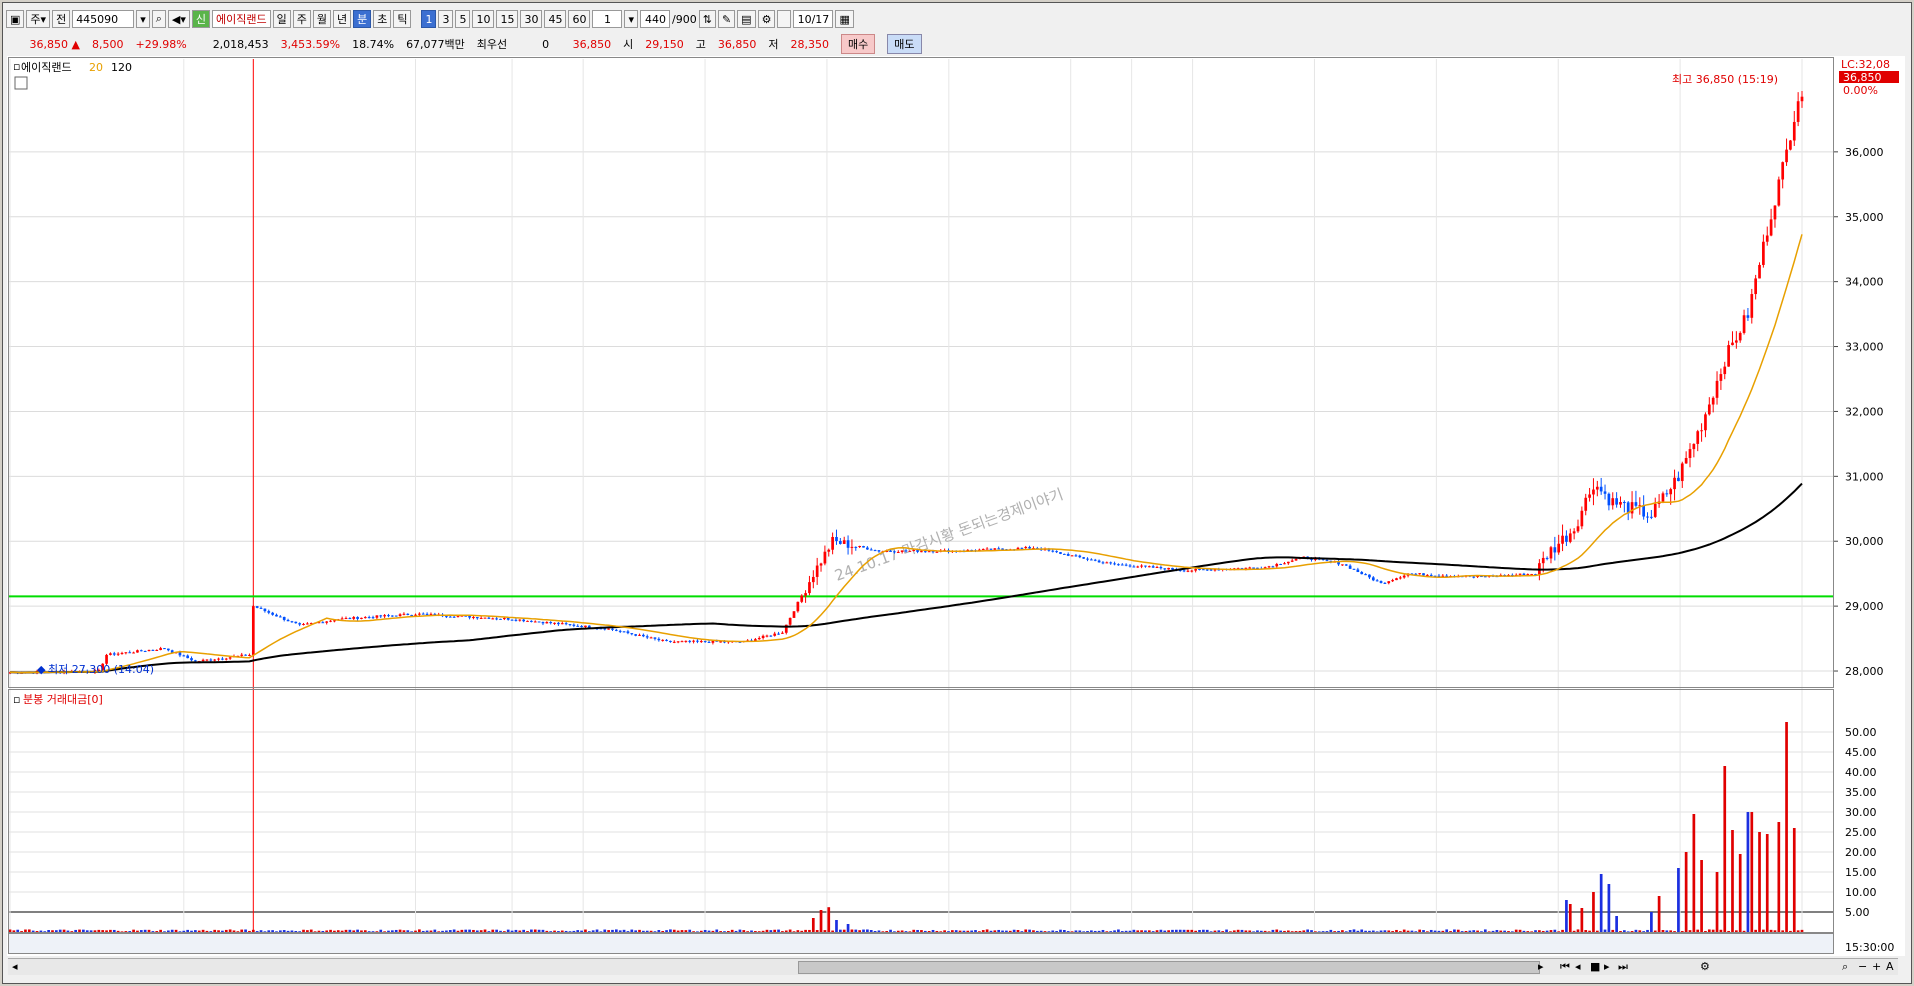 This screenshot has width=1914, height=986. I want to click on nav-stop-icon: ■, so click(1595, 966).